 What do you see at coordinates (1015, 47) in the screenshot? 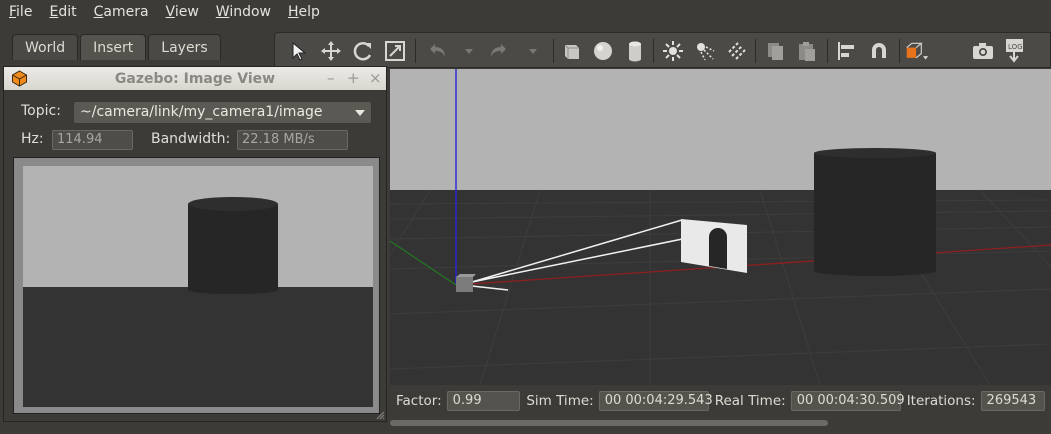
I see `svg-text: LOG` at bounding box center [1015, 47].